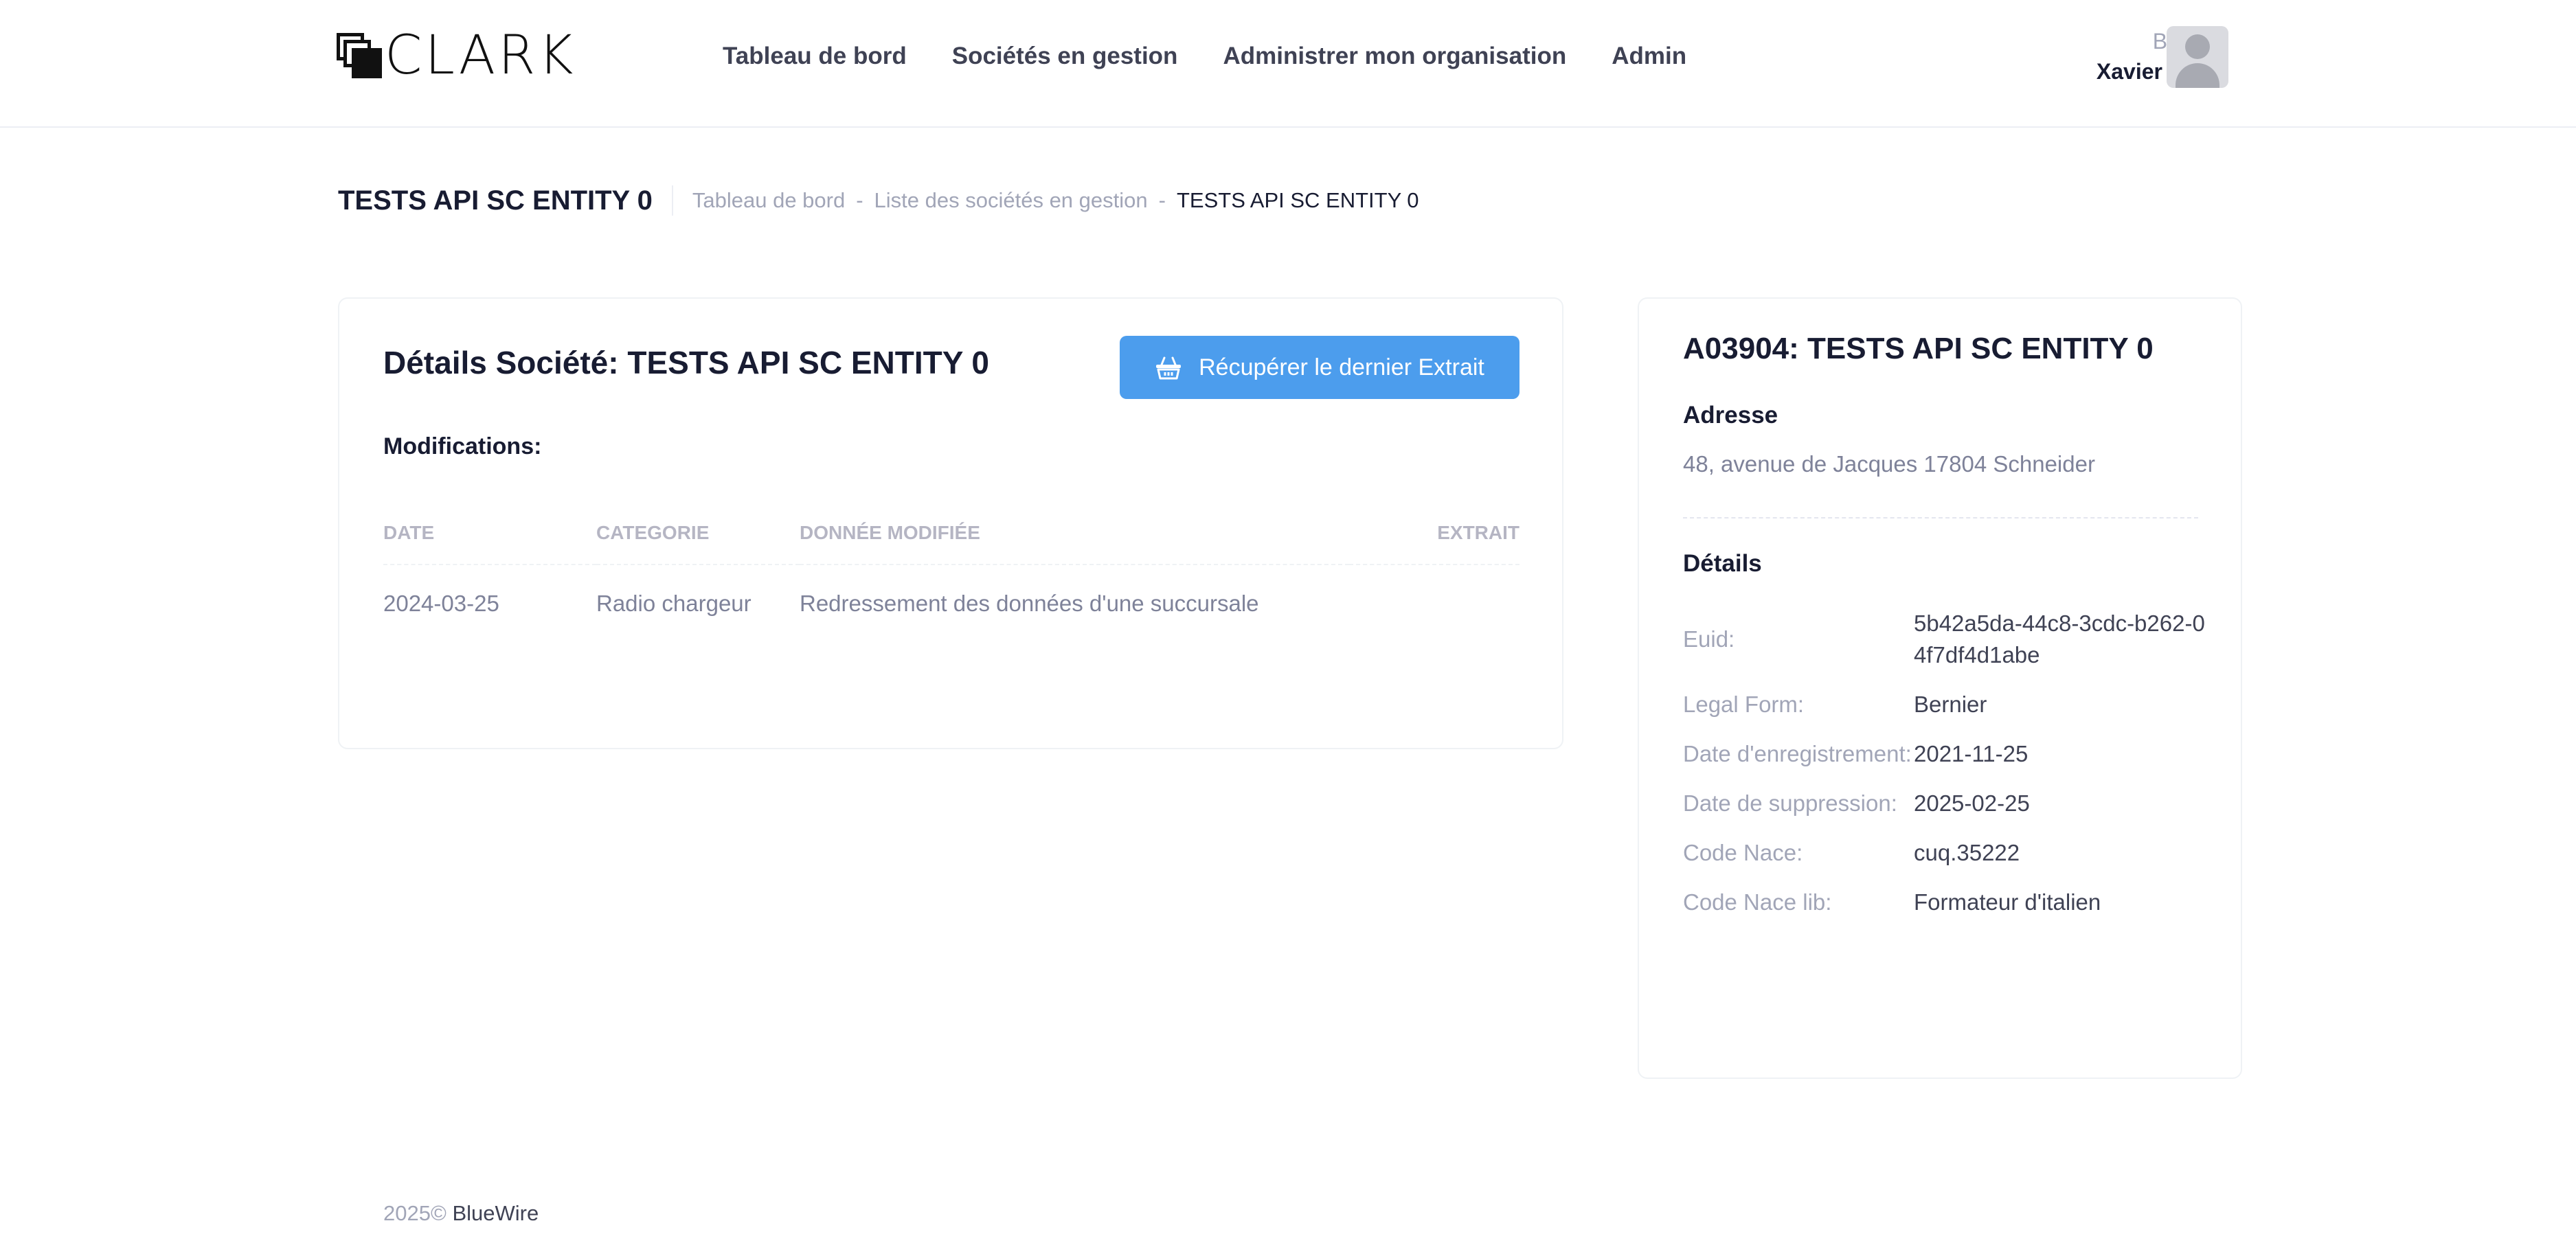 The width and height of the screenshot is (2576, 1243). I want to click on detail-row-legal-form: Legal Form: Bernier, so click(1944, 704).